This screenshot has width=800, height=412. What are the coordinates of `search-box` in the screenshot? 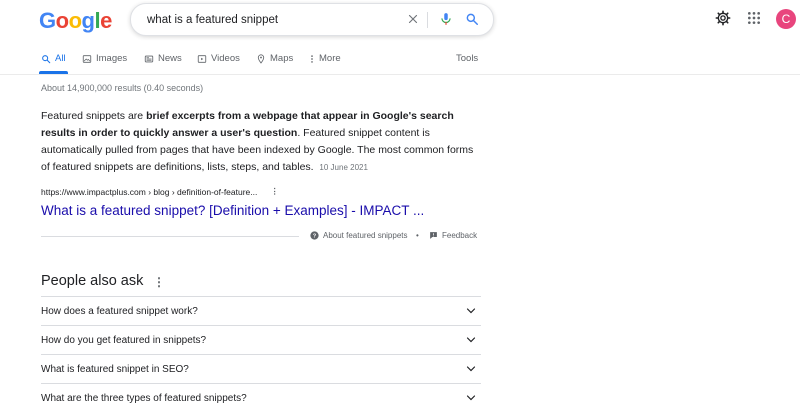 It's located at (312, 19).